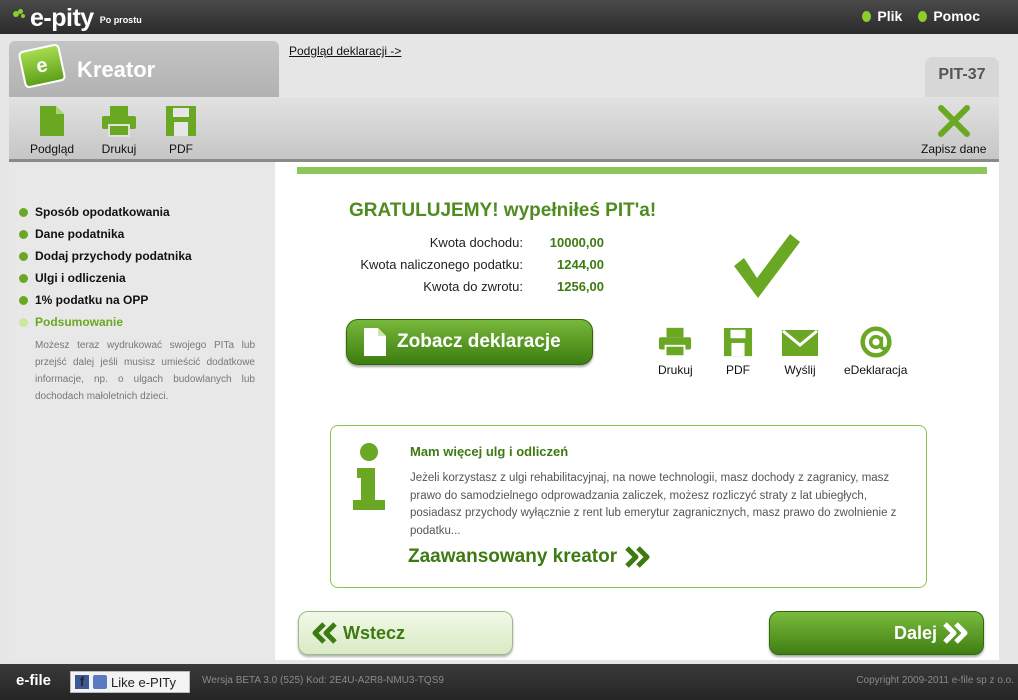 The width and height of the screenshot is (1018, 700). I want to click on info-icon, so click(369, 476).